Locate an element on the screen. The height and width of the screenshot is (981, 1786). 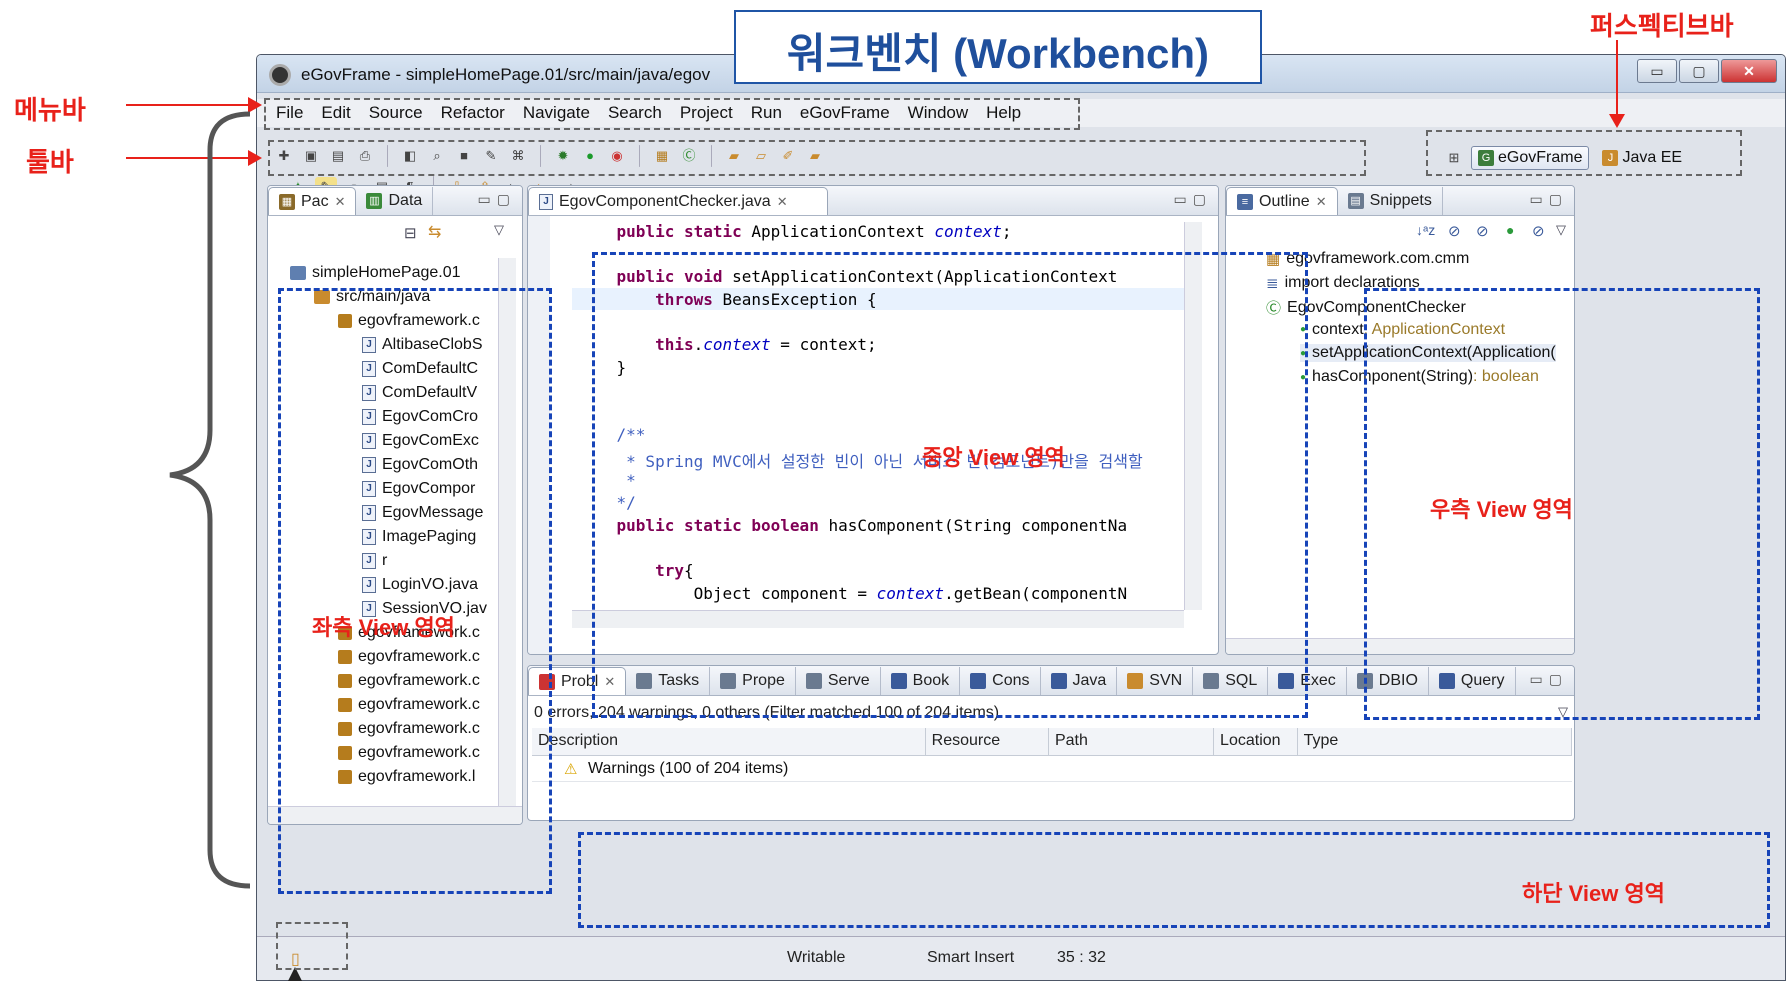
tab-book: Book is located at coordinates (921, 681).